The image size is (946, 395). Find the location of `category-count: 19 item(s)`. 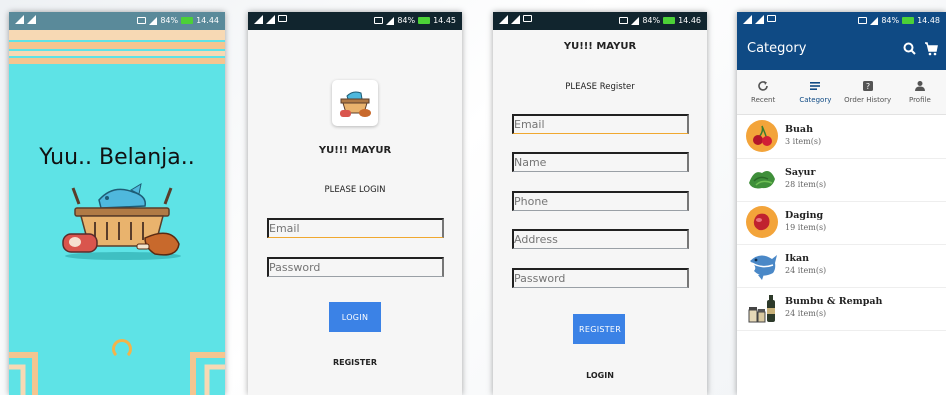

category-count: 19 item(s) is located at coordinates (806, 227).